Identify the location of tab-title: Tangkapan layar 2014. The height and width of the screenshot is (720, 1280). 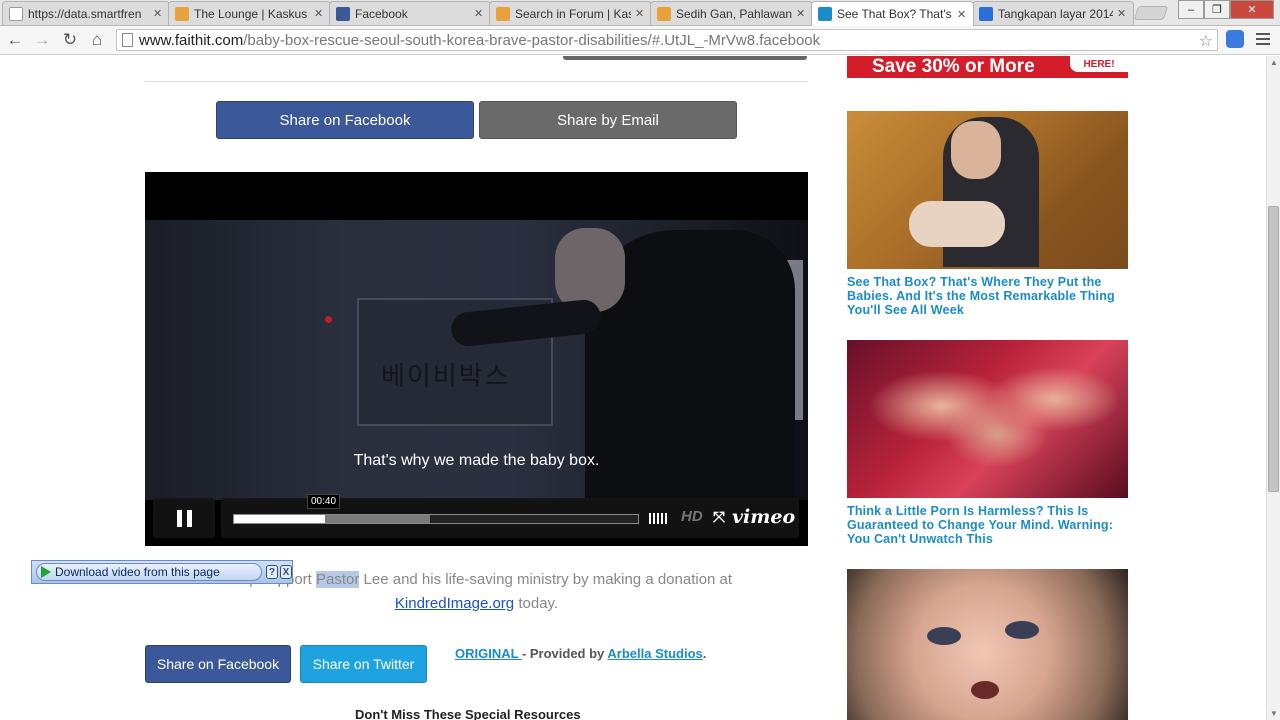
(1055, 13).